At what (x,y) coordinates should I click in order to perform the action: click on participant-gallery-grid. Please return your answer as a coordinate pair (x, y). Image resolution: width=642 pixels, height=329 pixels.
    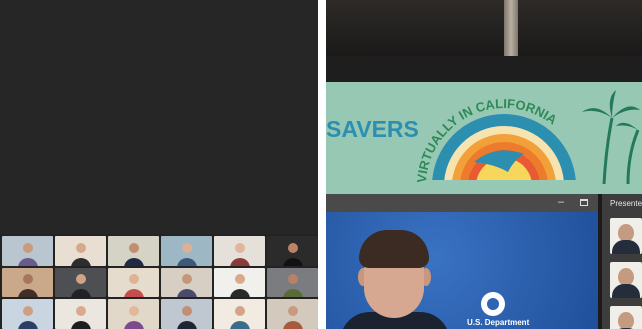
    Looking at the image, I should click on (160, 282).